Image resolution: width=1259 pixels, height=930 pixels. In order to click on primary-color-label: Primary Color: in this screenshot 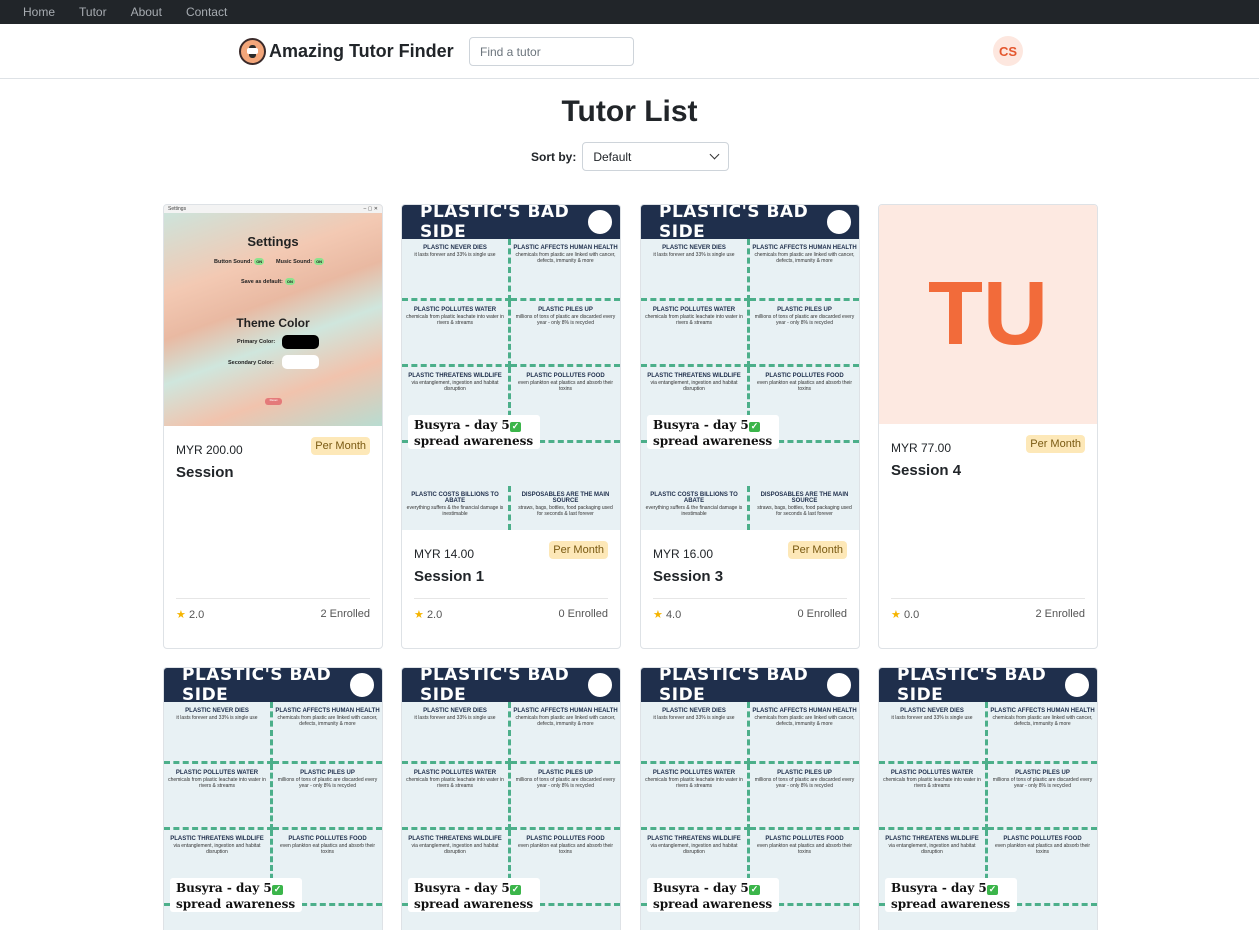, I will do `click(256, 342)`.